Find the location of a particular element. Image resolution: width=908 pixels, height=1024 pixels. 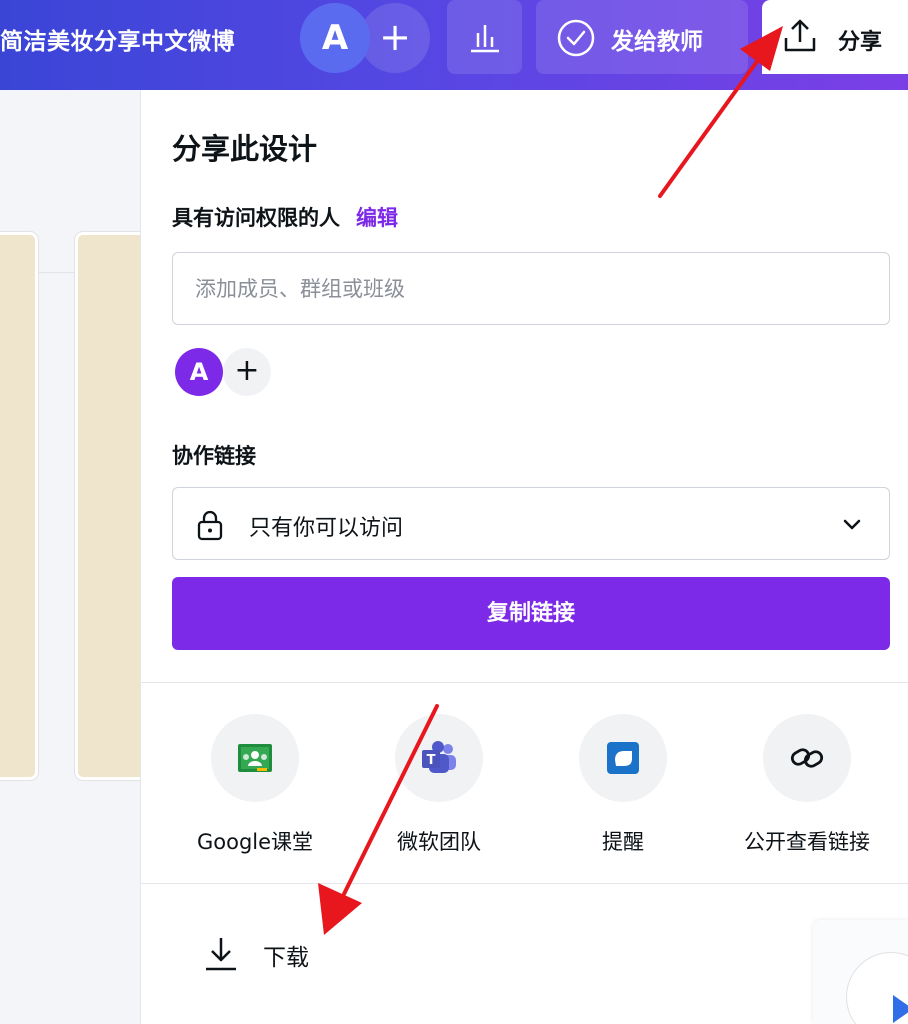

download-label: 下载 is located at coordinates (286, 958).